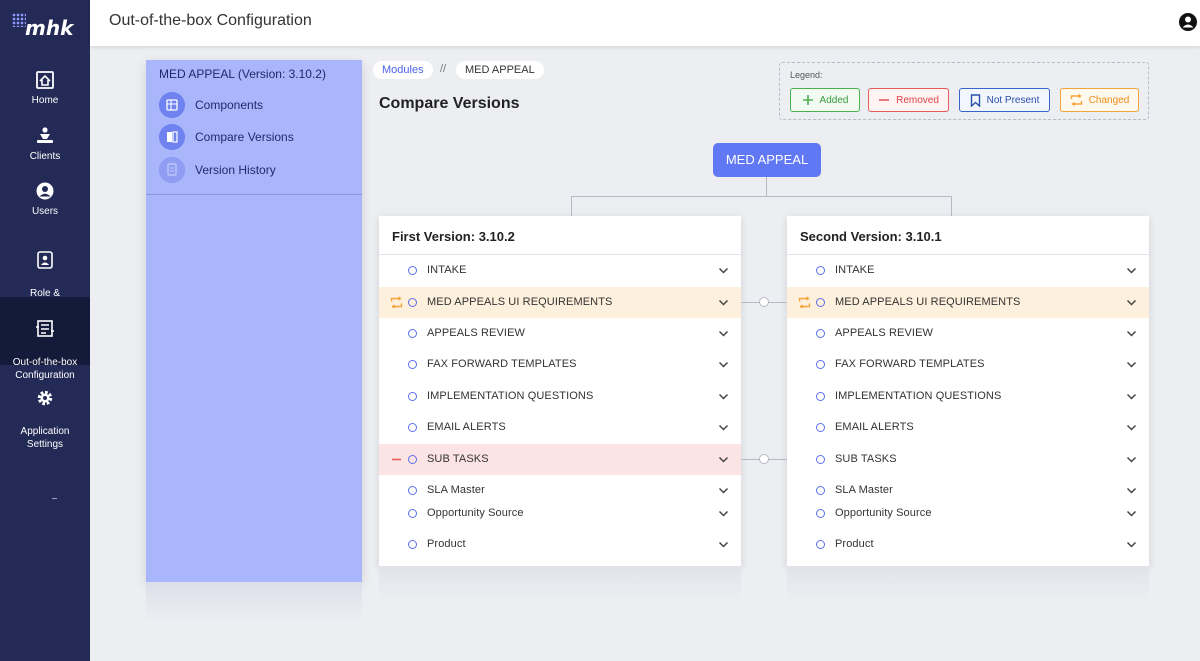 The width and height of the screenshot is (1200, 661). What do you see at coordinates (804, 302) in the screenshot?
I see `changed-icon` at bounding box center [804, 302].